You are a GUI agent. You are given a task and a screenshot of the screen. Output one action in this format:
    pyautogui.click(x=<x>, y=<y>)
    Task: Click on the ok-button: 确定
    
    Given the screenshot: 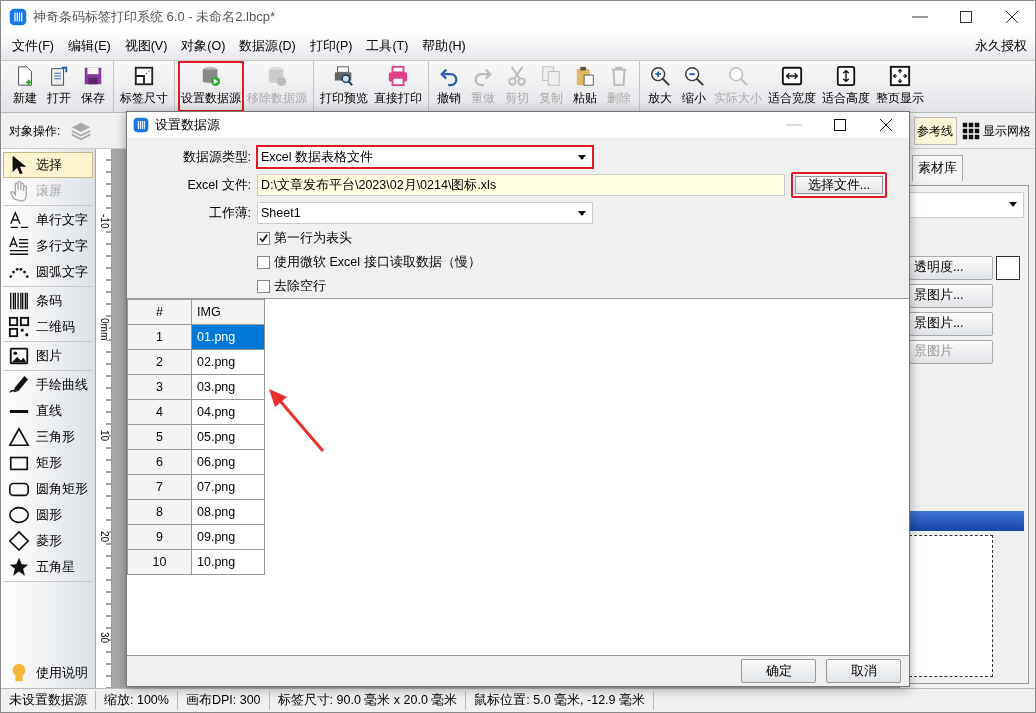 What is the action you would take?
    pyautogui.click(x=778, y=671)
    